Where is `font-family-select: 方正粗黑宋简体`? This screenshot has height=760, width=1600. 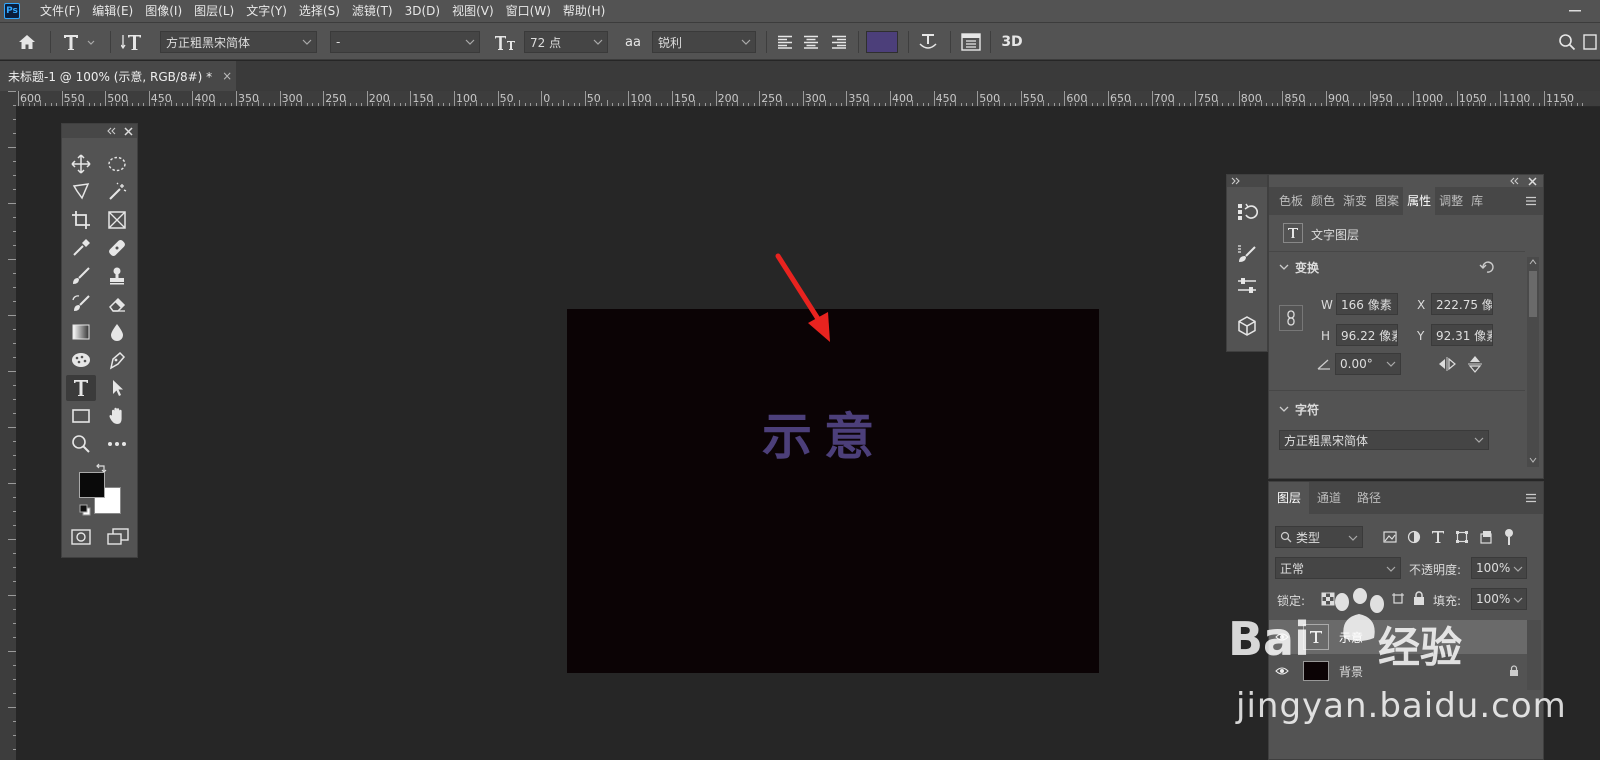 font-family-select: 方正粗黑宋简体 is located at coordinates (238, 42).